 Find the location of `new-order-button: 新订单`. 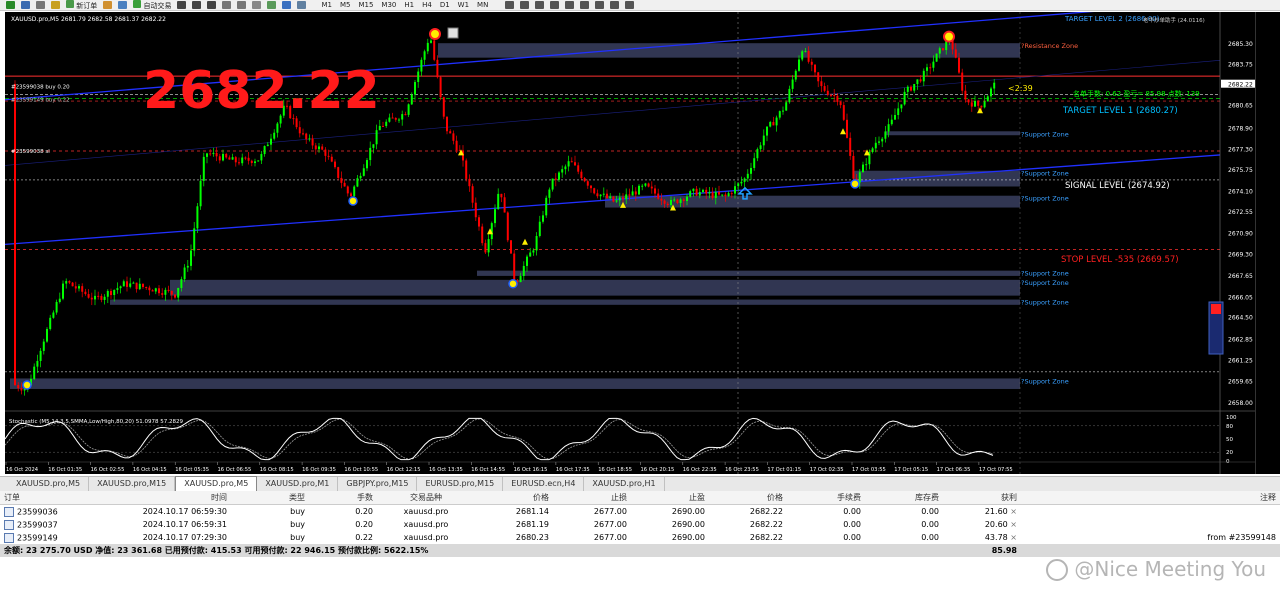

new-order-button: 新订单 is located at coordinates (81, 5).